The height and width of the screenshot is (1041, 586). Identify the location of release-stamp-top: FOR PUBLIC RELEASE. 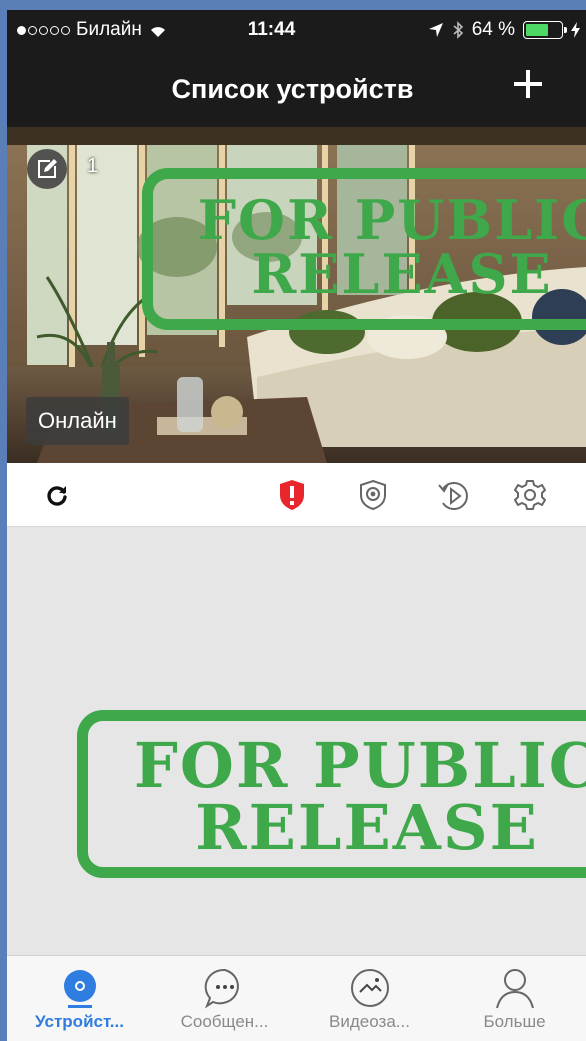
(364, 249).